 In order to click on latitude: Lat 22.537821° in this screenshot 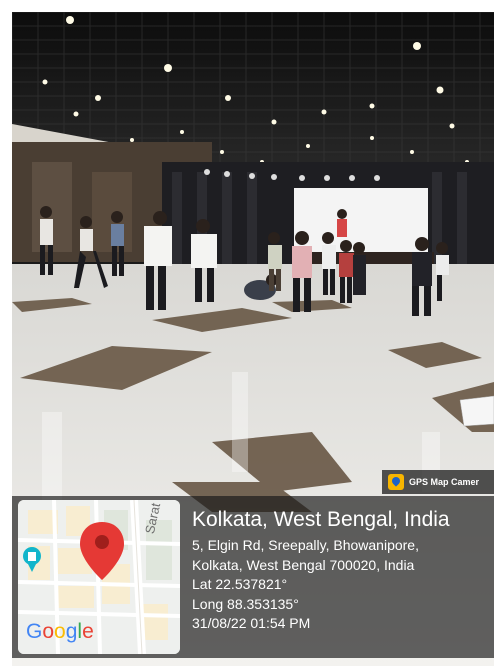, I will do `click(240, 584)`.